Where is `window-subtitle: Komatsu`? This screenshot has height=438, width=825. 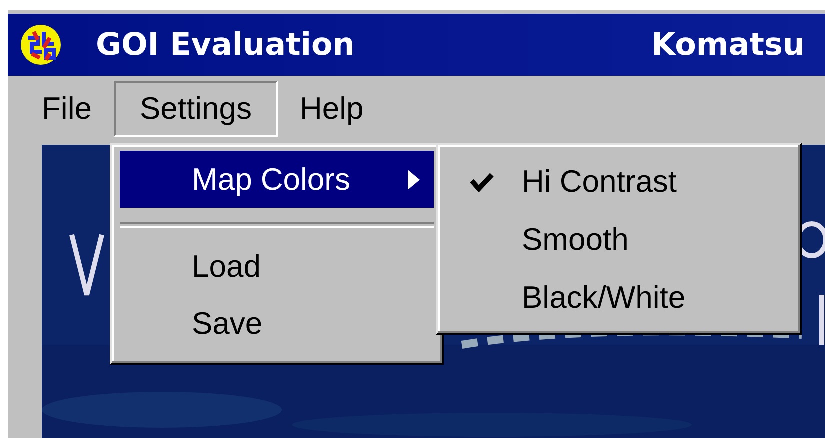
window-subtitle: Komatsu is located at coordinates (729, 45).